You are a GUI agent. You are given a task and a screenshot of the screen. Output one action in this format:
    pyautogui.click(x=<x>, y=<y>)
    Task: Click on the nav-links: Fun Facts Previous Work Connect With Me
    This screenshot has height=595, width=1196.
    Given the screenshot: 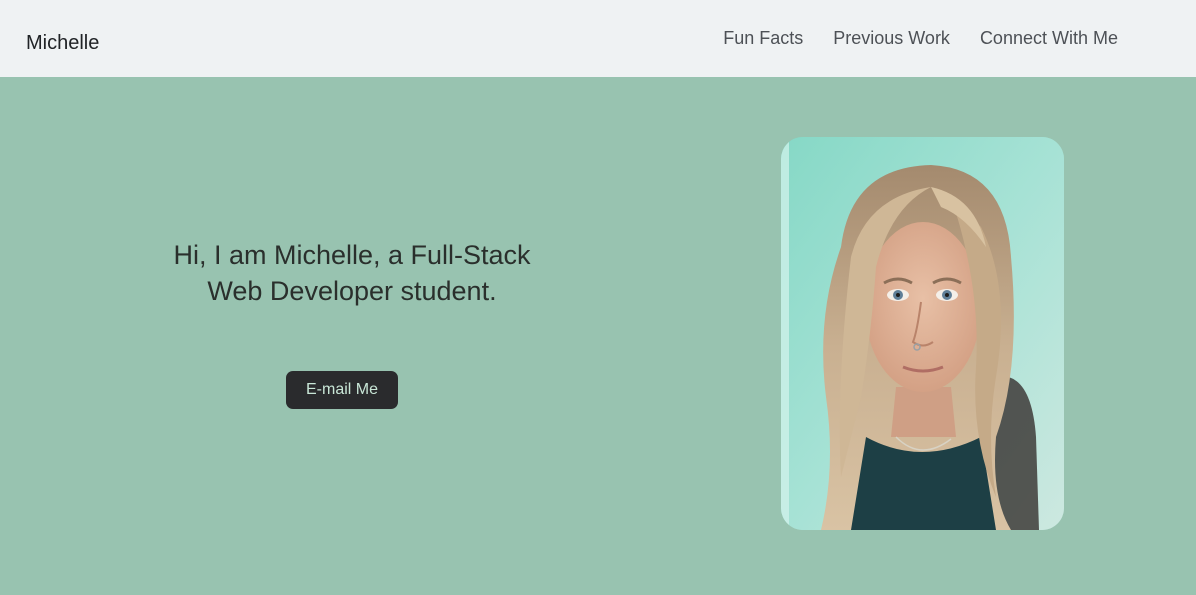 What is the action you would take?
    pyautogui.click(x=920, y=38)
    